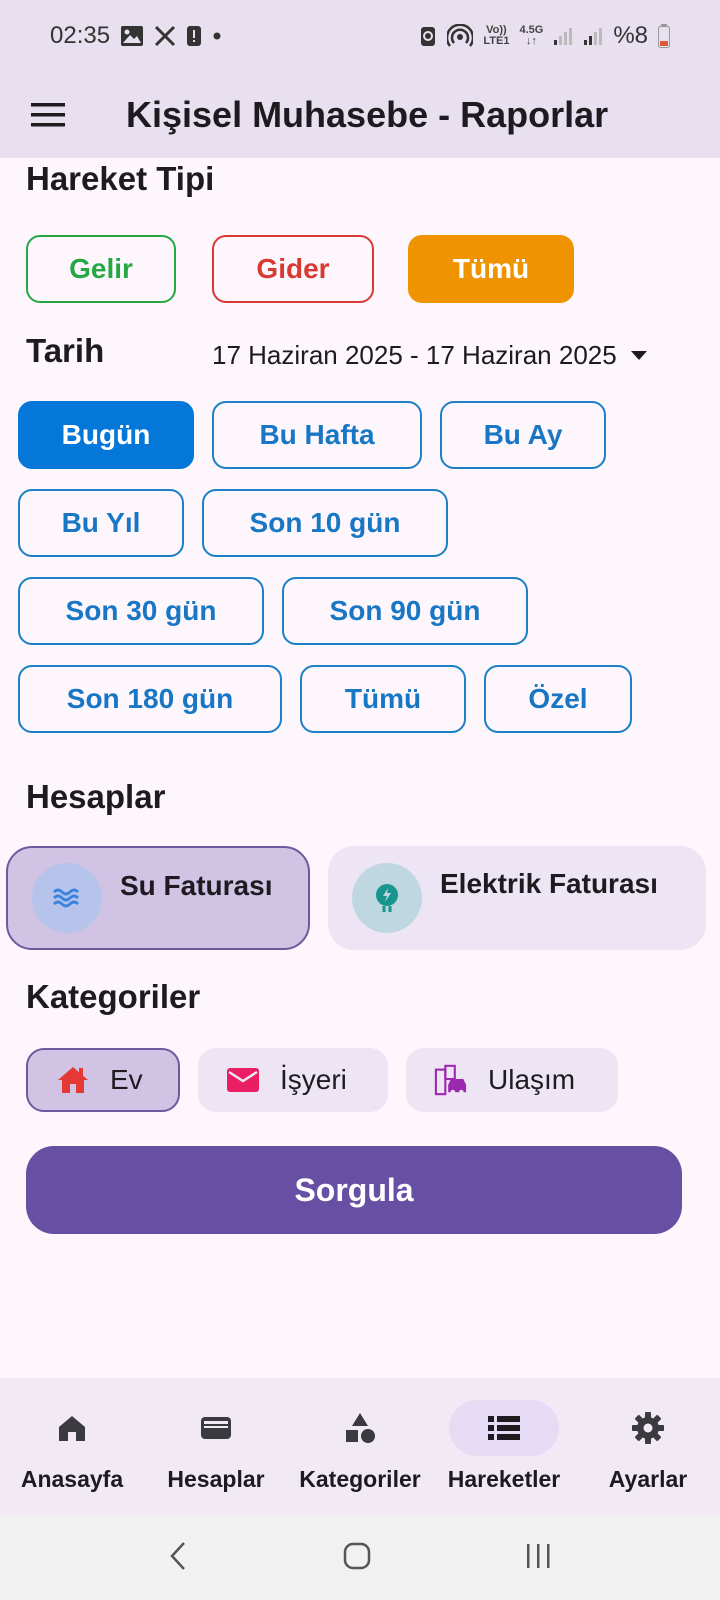  Describe the element at coordinates (549, 883) in the screenshot. I see `account-label: Elektrik Faturası` at that location.